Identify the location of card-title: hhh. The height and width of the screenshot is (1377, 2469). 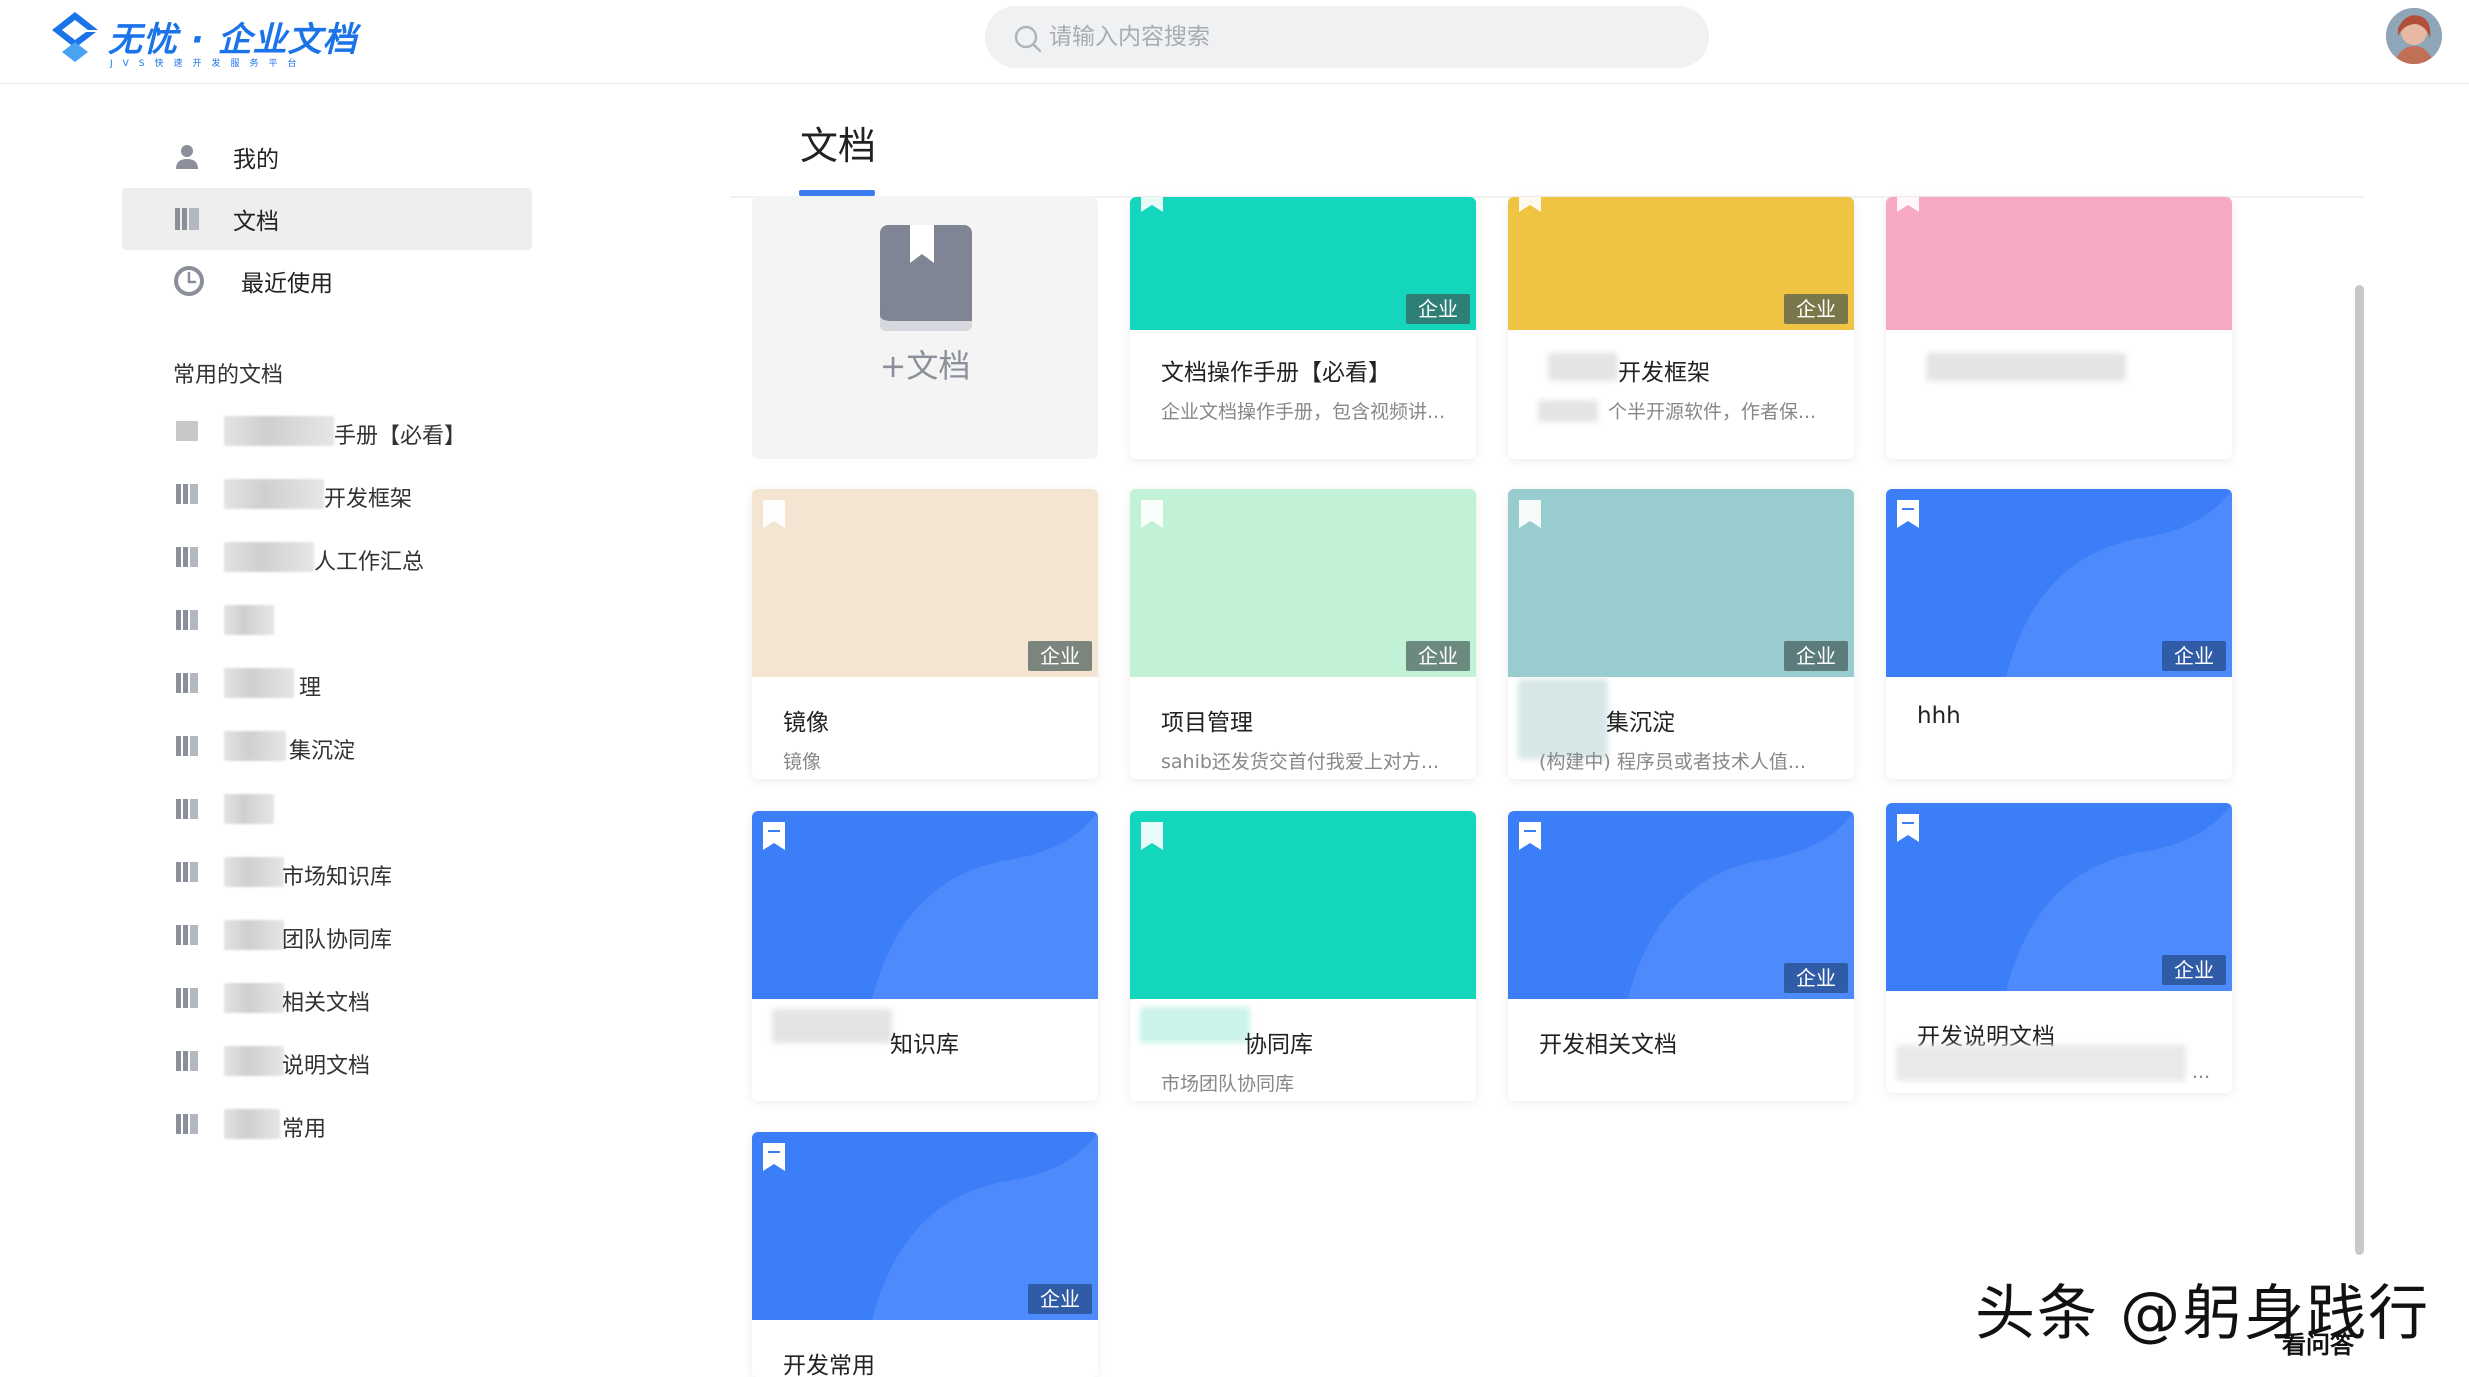
(1939, 716).